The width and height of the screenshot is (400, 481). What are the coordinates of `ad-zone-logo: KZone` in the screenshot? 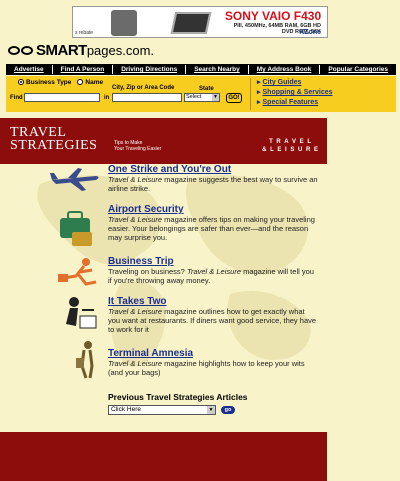 It's located at (310, 32).